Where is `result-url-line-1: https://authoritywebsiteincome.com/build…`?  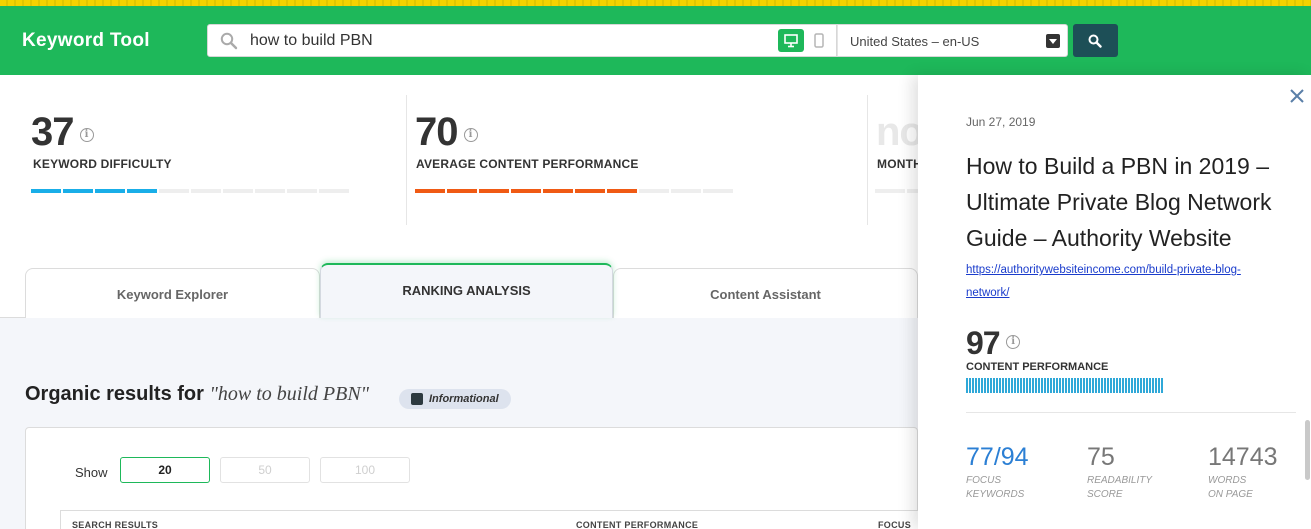
result-url-line-1: https://authoritywebsiteincome.com/build… is located at coordinates (1116, 270).